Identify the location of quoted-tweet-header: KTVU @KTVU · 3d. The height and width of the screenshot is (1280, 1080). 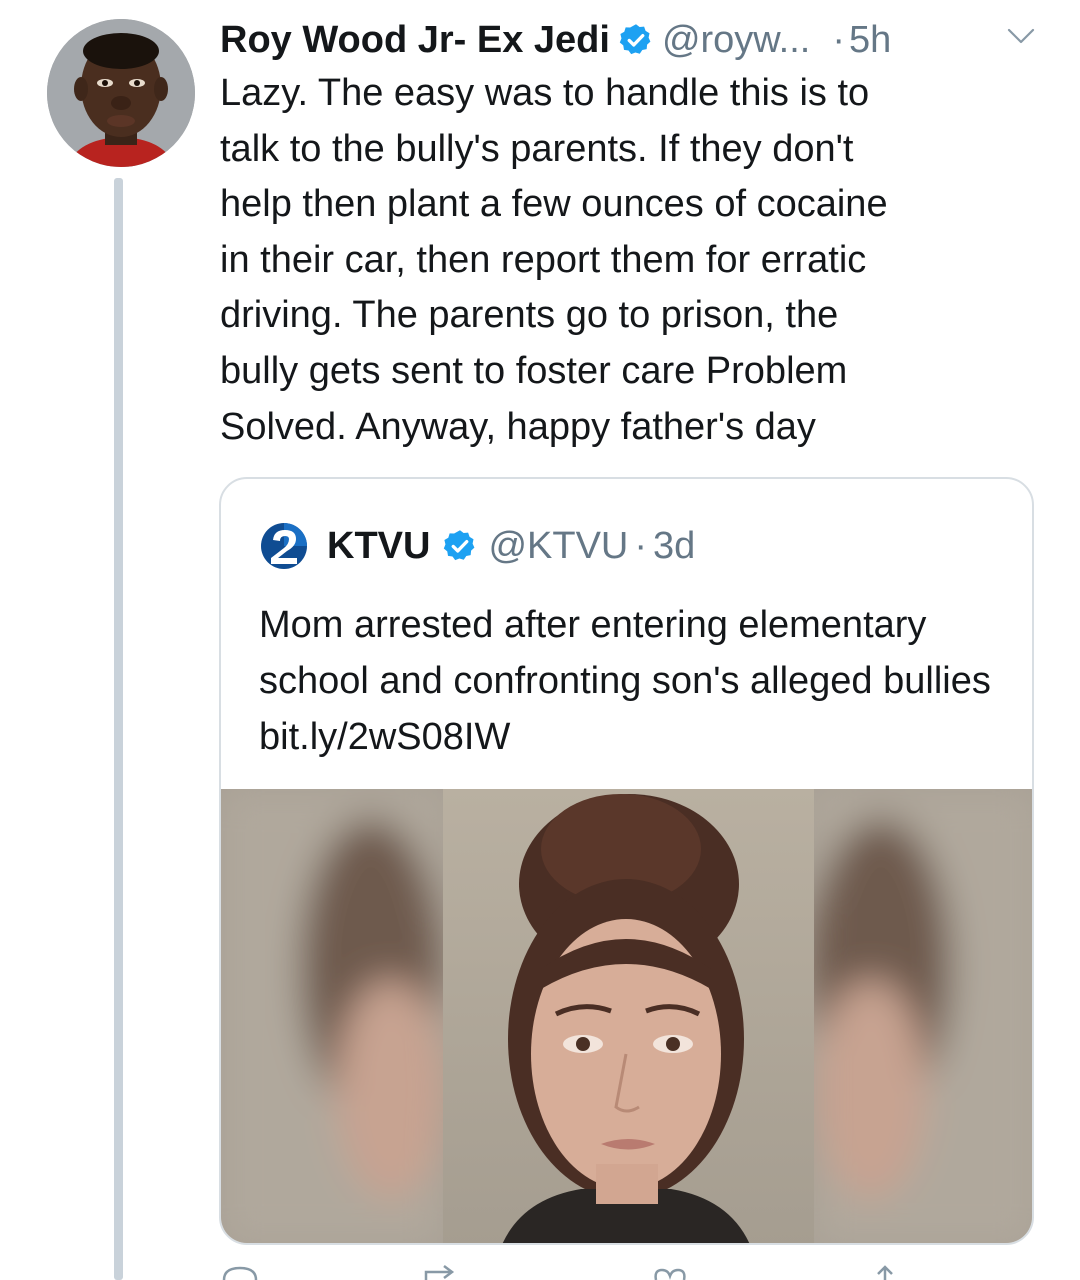
(477, 546).